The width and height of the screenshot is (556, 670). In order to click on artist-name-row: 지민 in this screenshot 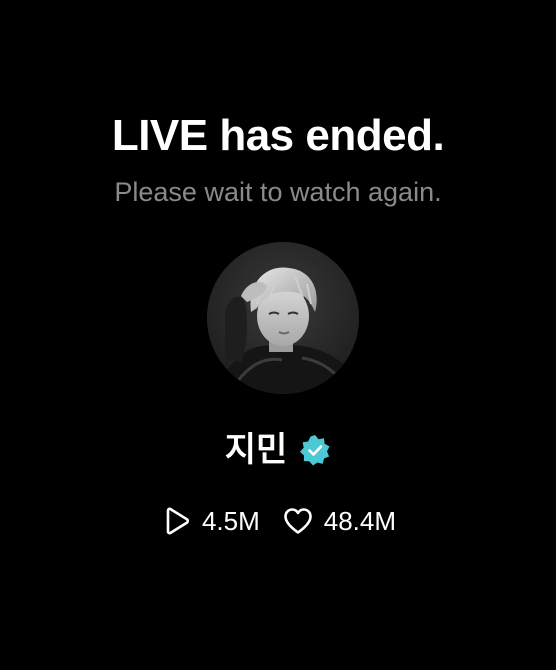, I will do `click(278, 450)`.